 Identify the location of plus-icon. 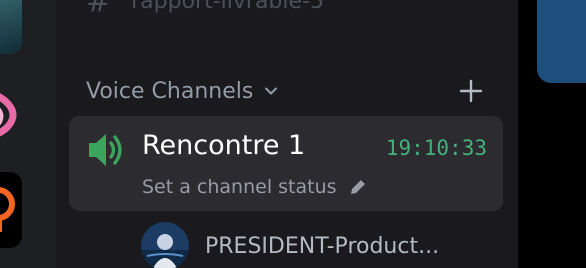
(471, 91).